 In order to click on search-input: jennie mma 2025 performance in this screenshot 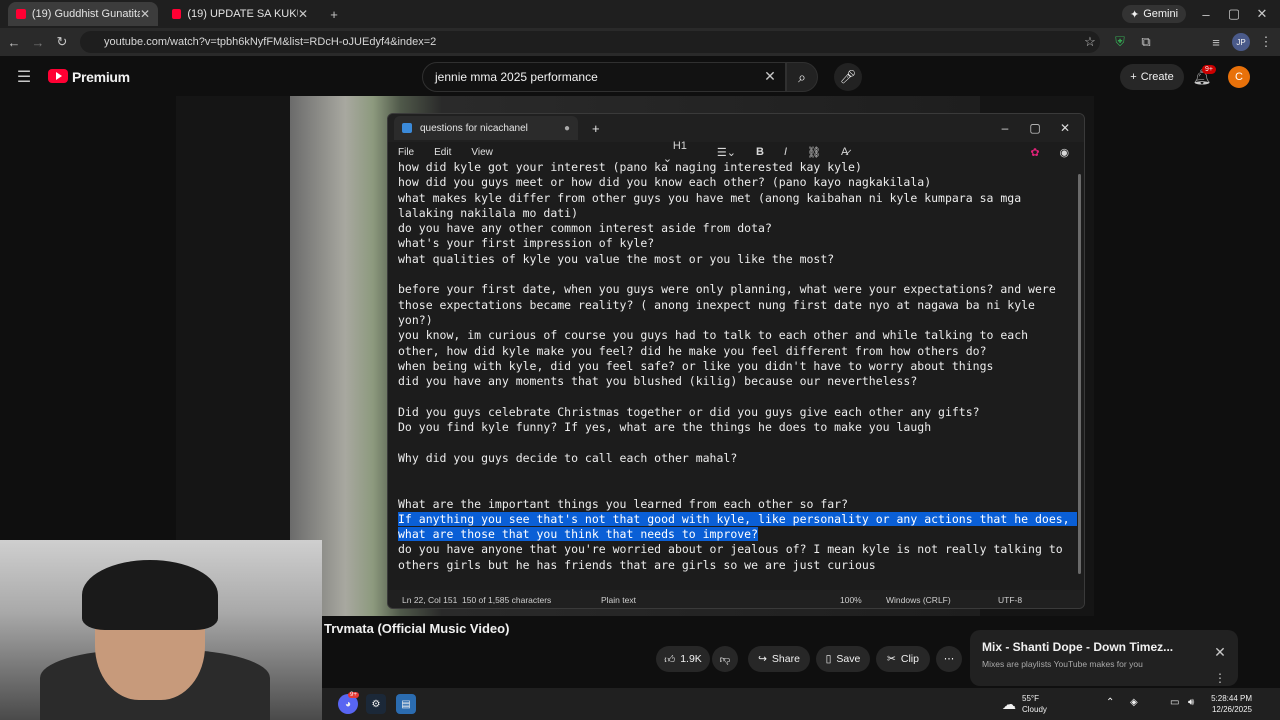, I will do `click(604, 77)`.